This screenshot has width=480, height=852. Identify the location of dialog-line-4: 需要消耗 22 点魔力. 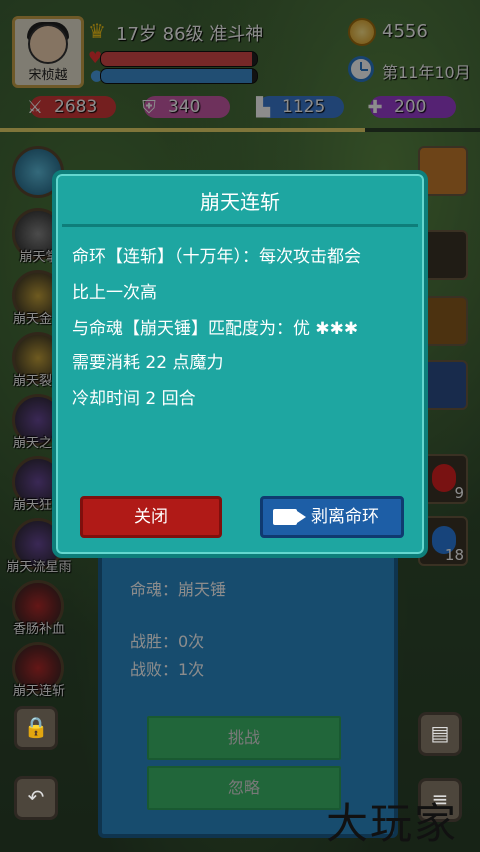
(148, 363).